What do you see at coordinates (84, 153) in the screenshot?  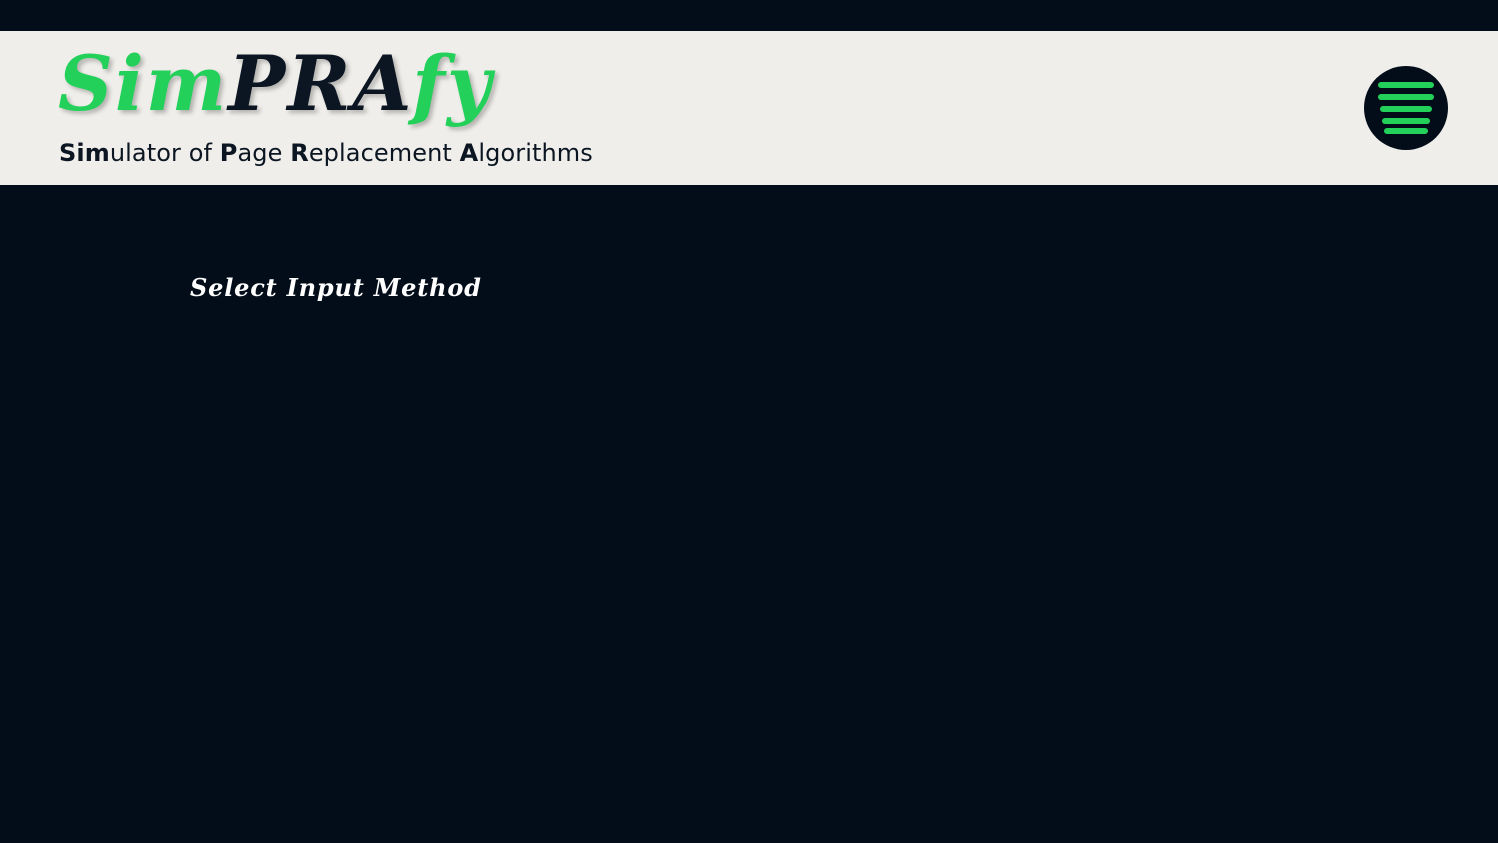 I see `subtitle-bold-sim: Sim` at bounding box center [84, 153].